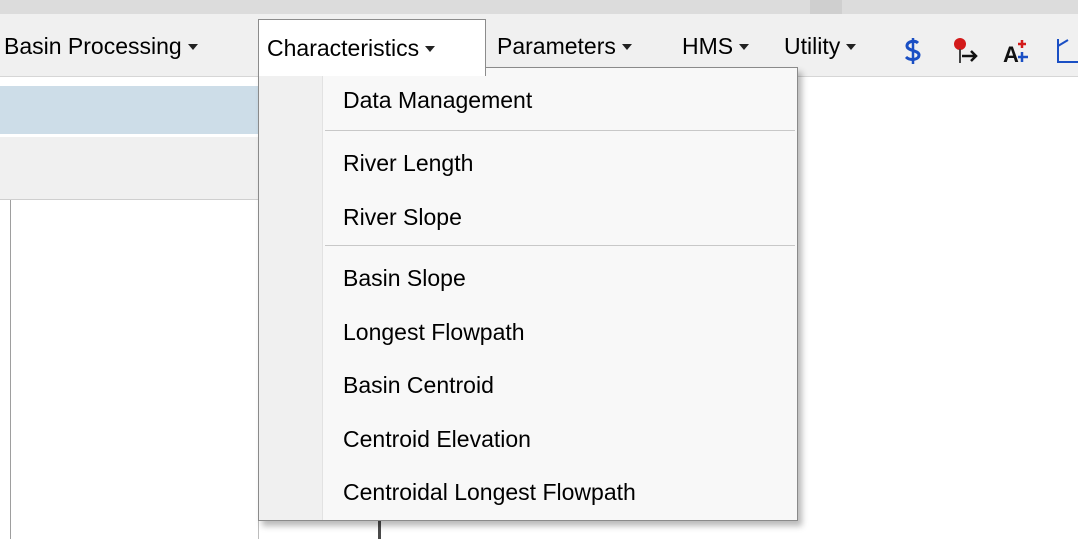 This screenshot has height=539, width=1078. What do you see at coordinates (826, 7) in the screenshot?
I see `window-top-tab` at bounding box center [826, 7].